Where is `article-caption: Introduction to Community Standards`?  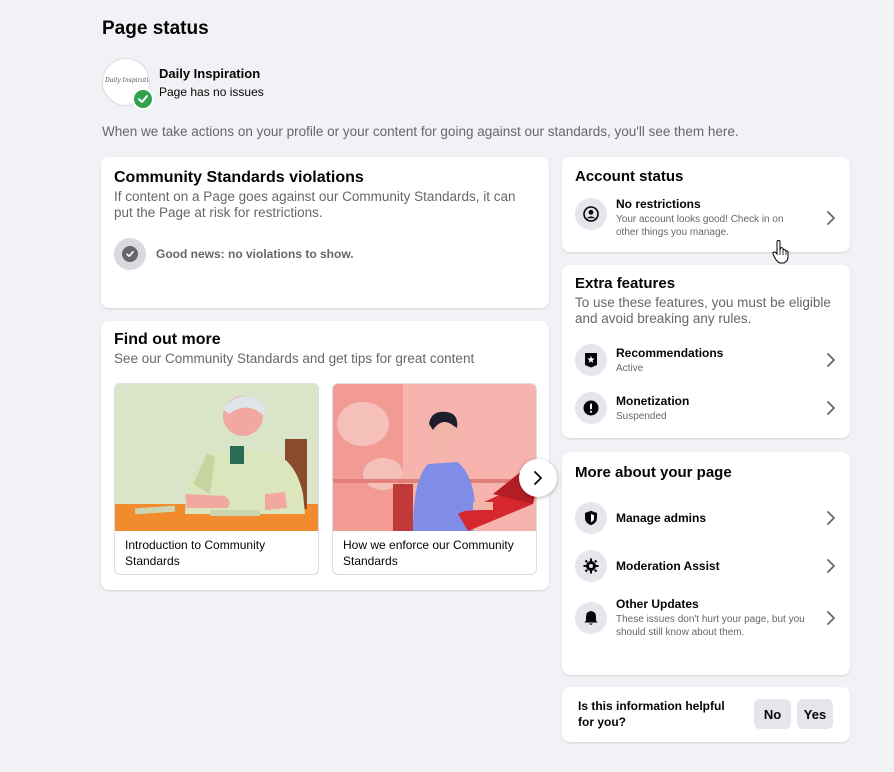
article-caption: Introduction to Community Standards is located at coordinates (195, 553).